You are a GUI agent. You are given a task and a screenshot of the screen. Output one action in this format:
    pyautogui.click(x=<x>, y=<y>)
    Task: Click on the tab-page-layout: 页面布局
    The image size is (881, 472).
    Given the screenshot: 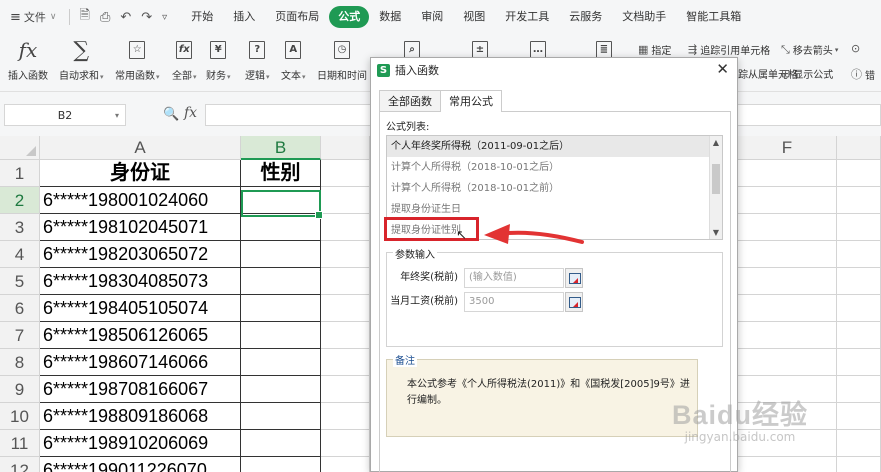 What is the action you would take?
    pyautogui.click(x=297, y=17)
    